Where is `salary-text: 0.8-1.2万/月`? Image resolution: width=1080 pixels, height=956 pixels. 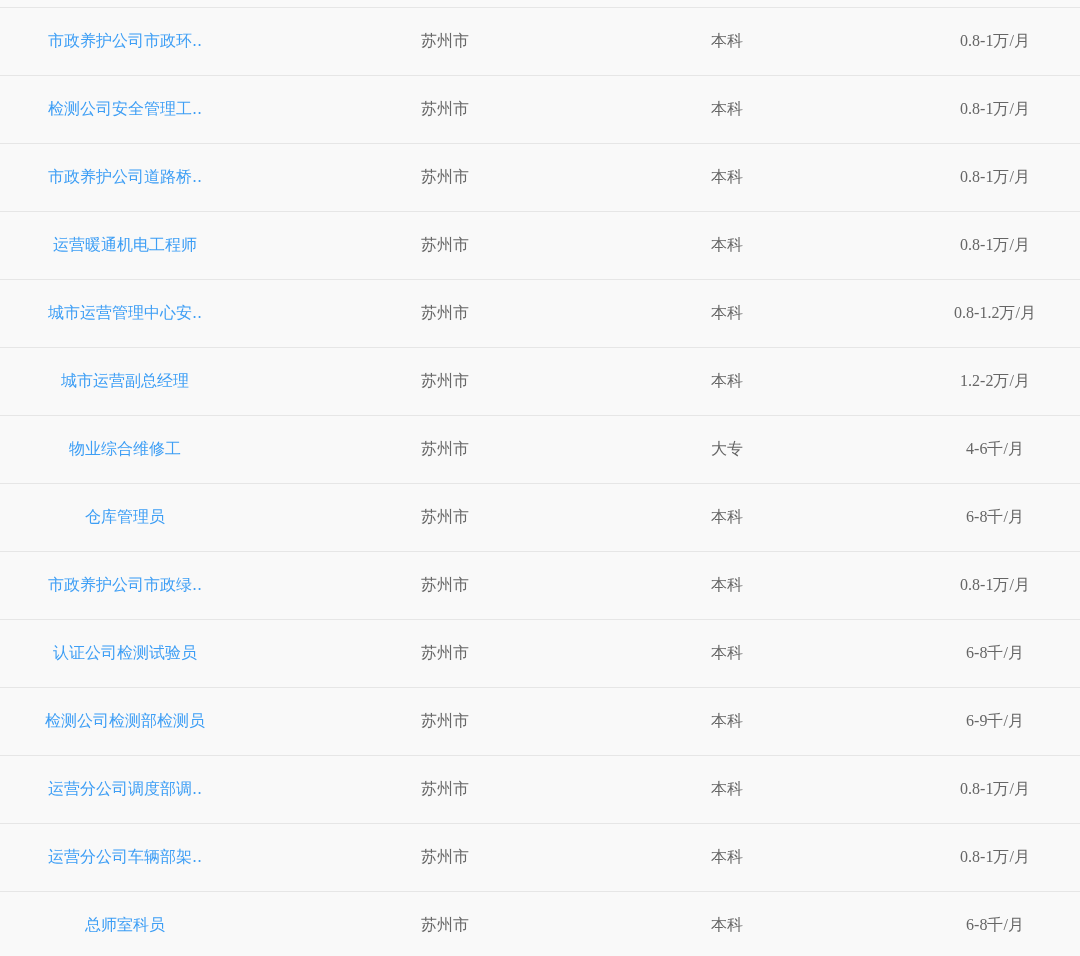
salary-text: 0.8-1.2万/月 is located at coordinates (995, 313).